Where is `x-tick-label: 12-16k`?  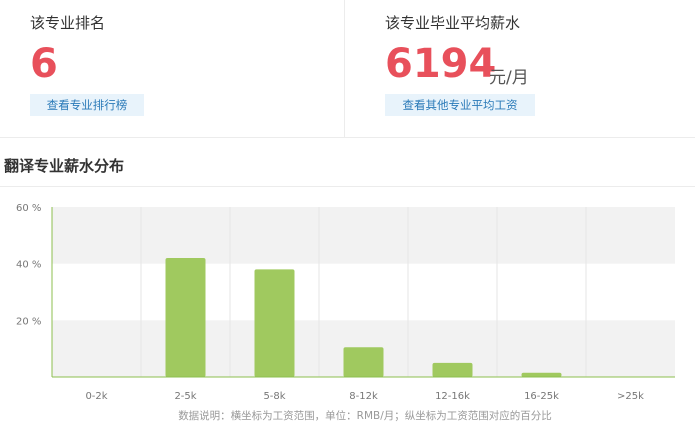
x-tick-label: 12-16k is located at coordinates (452, 396).